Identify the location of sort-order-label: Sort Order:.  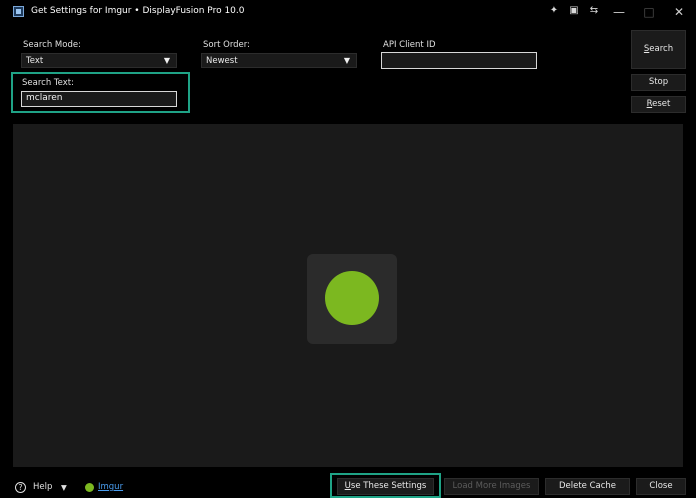
(226, 45).